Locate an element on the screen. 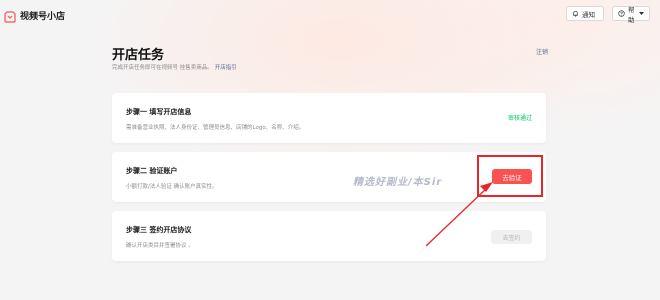  top-bar: 视频号小店 通知 帮助 is located at coordinates (330, 14).